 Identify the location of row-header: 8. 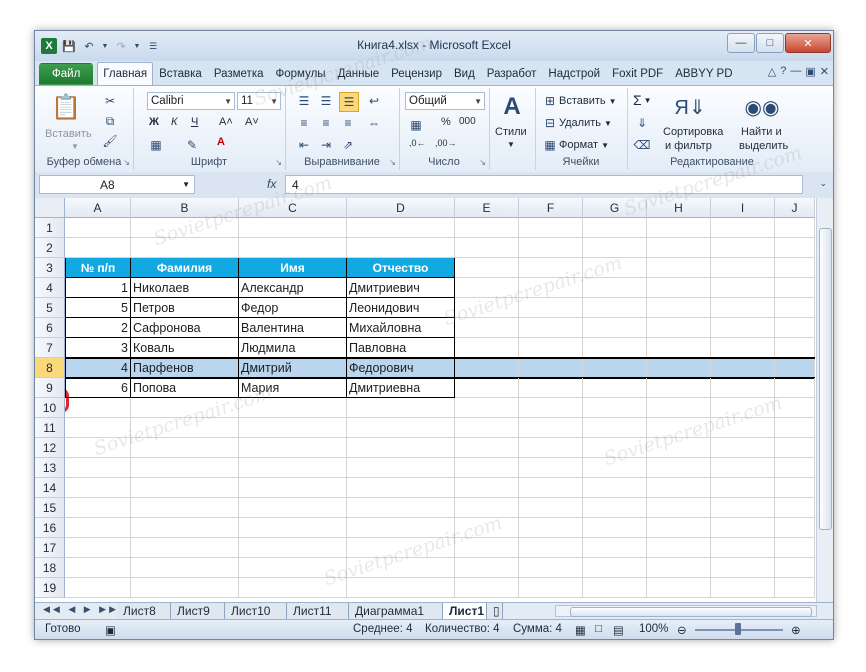
(50, 368).